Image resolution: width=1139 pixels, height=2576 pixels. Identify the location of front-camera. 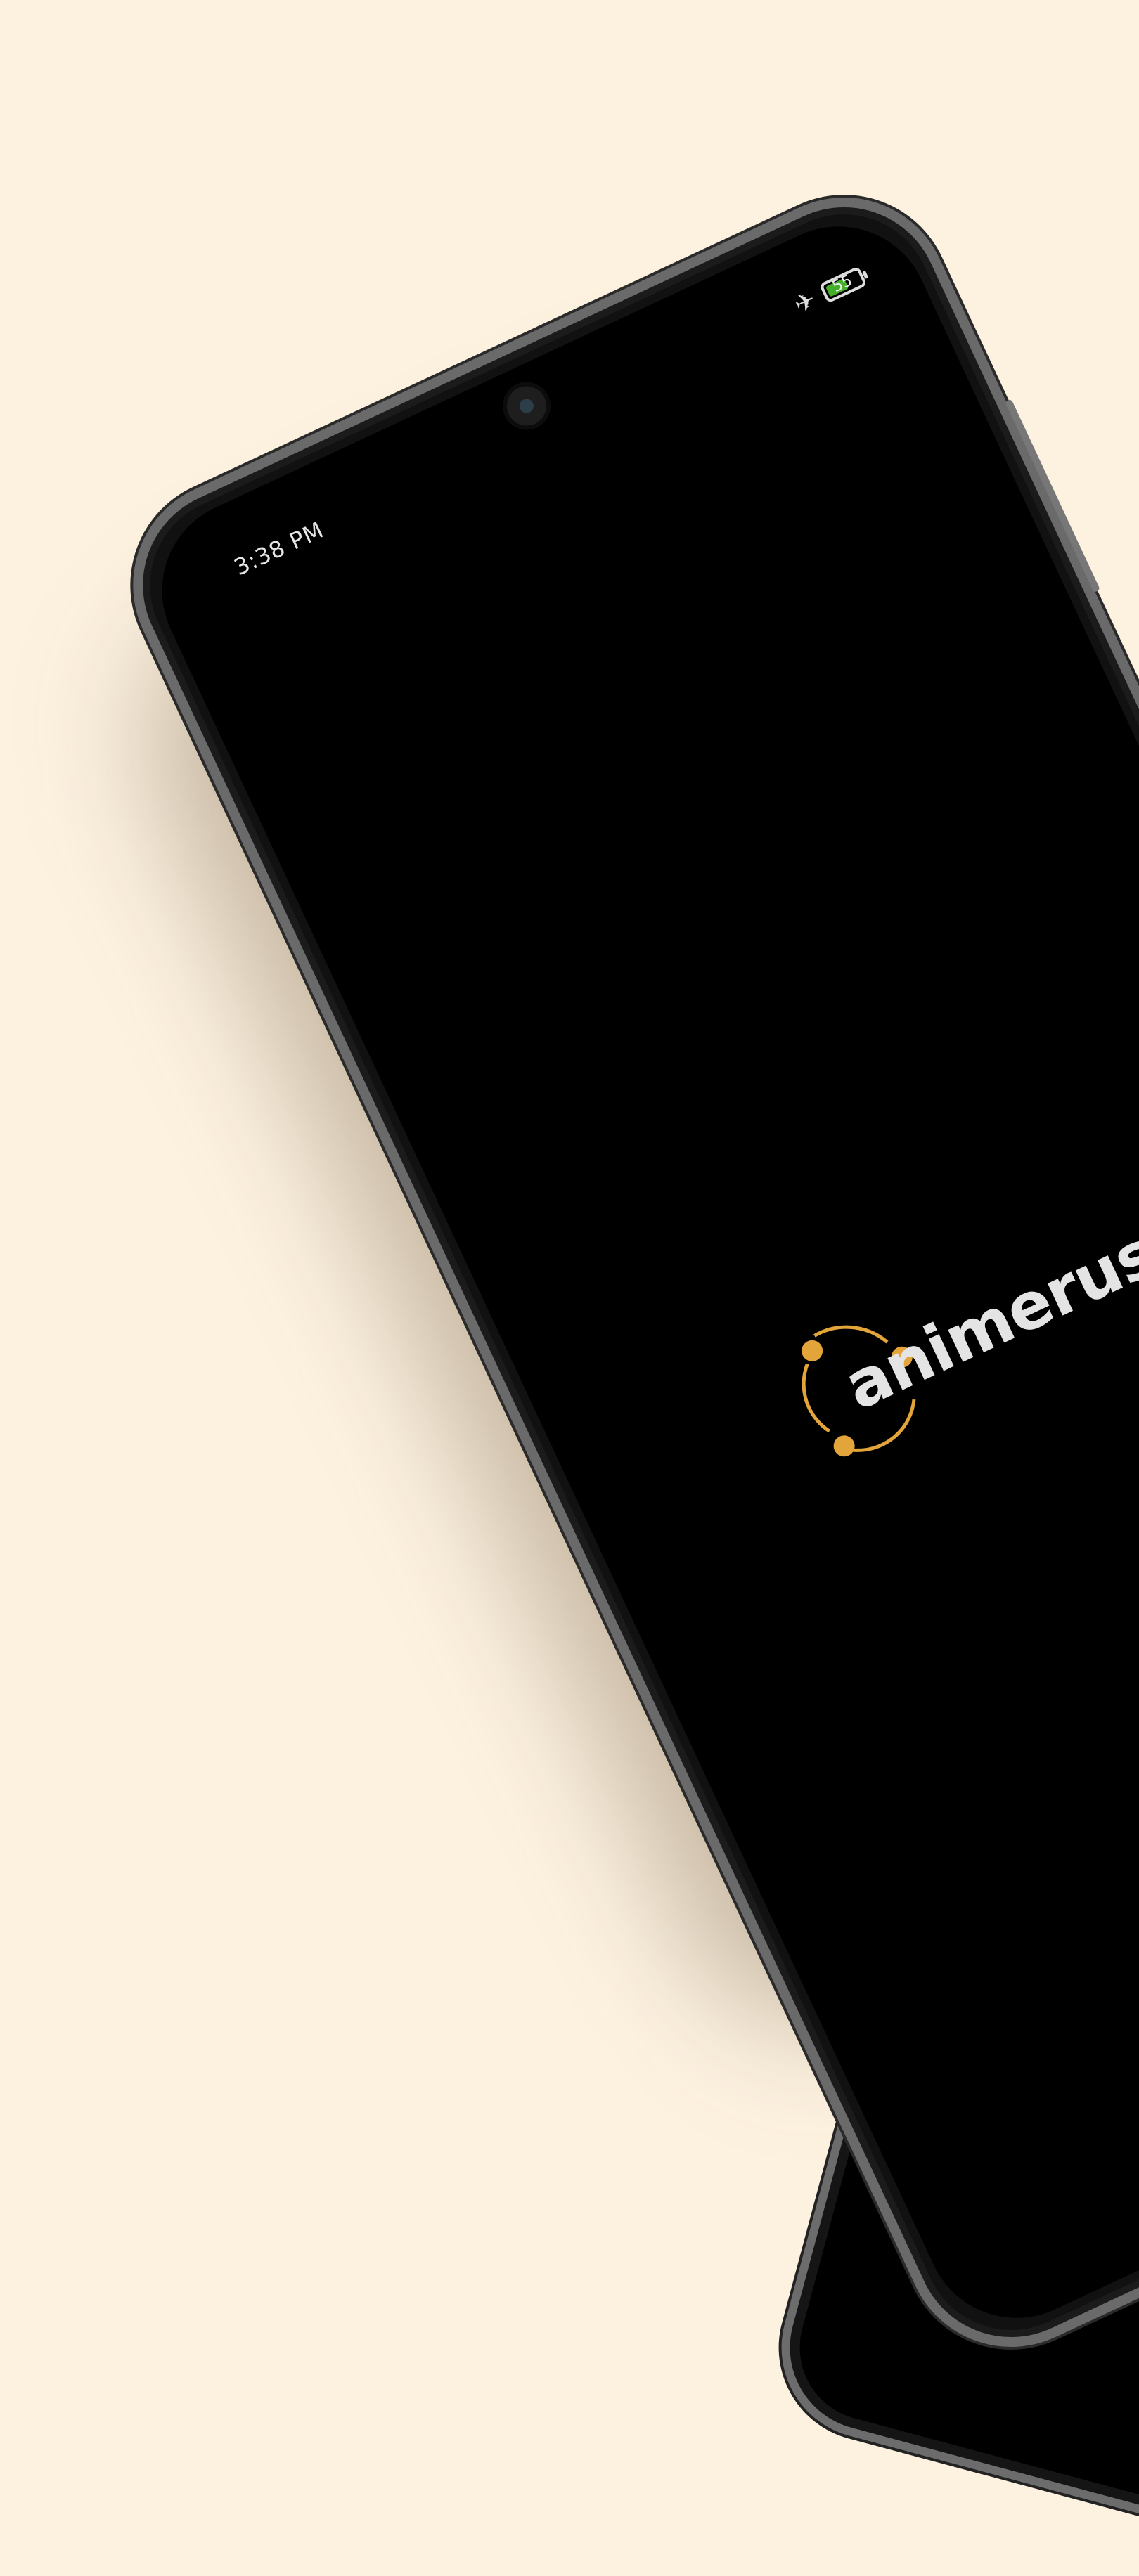
(526, 406).